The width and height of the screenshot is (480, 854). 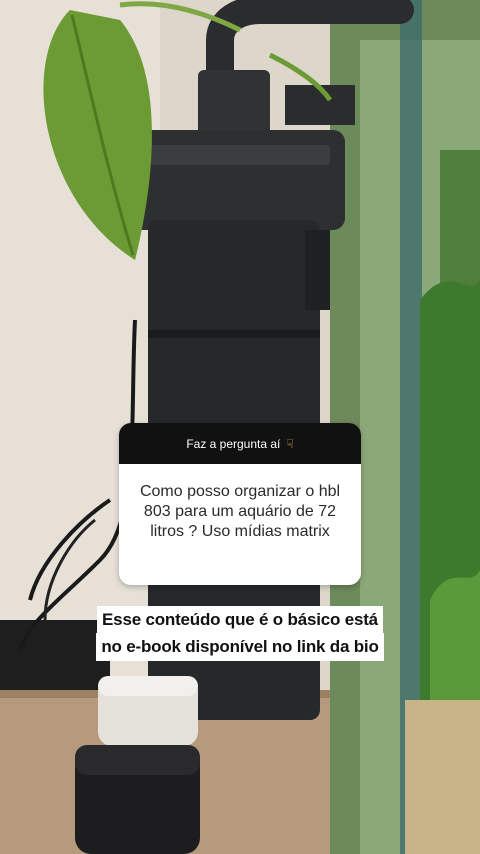 I want to click on caption-line-2: no e-book disponível no link da bio, so click(x=240, y=647).